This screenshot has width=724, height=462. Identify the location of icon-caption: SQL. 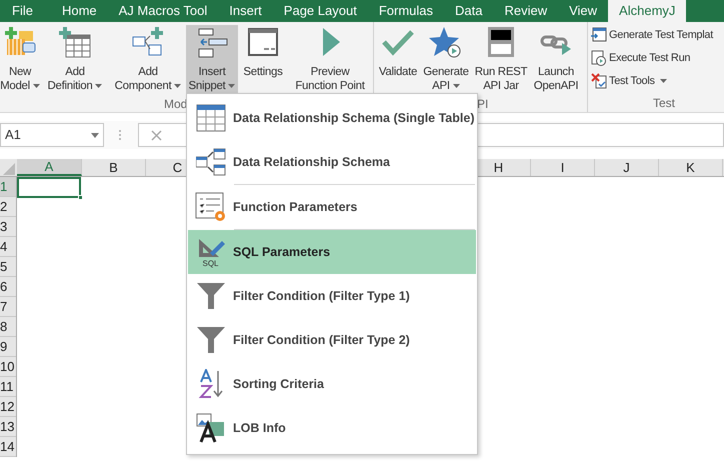
(210, 263).